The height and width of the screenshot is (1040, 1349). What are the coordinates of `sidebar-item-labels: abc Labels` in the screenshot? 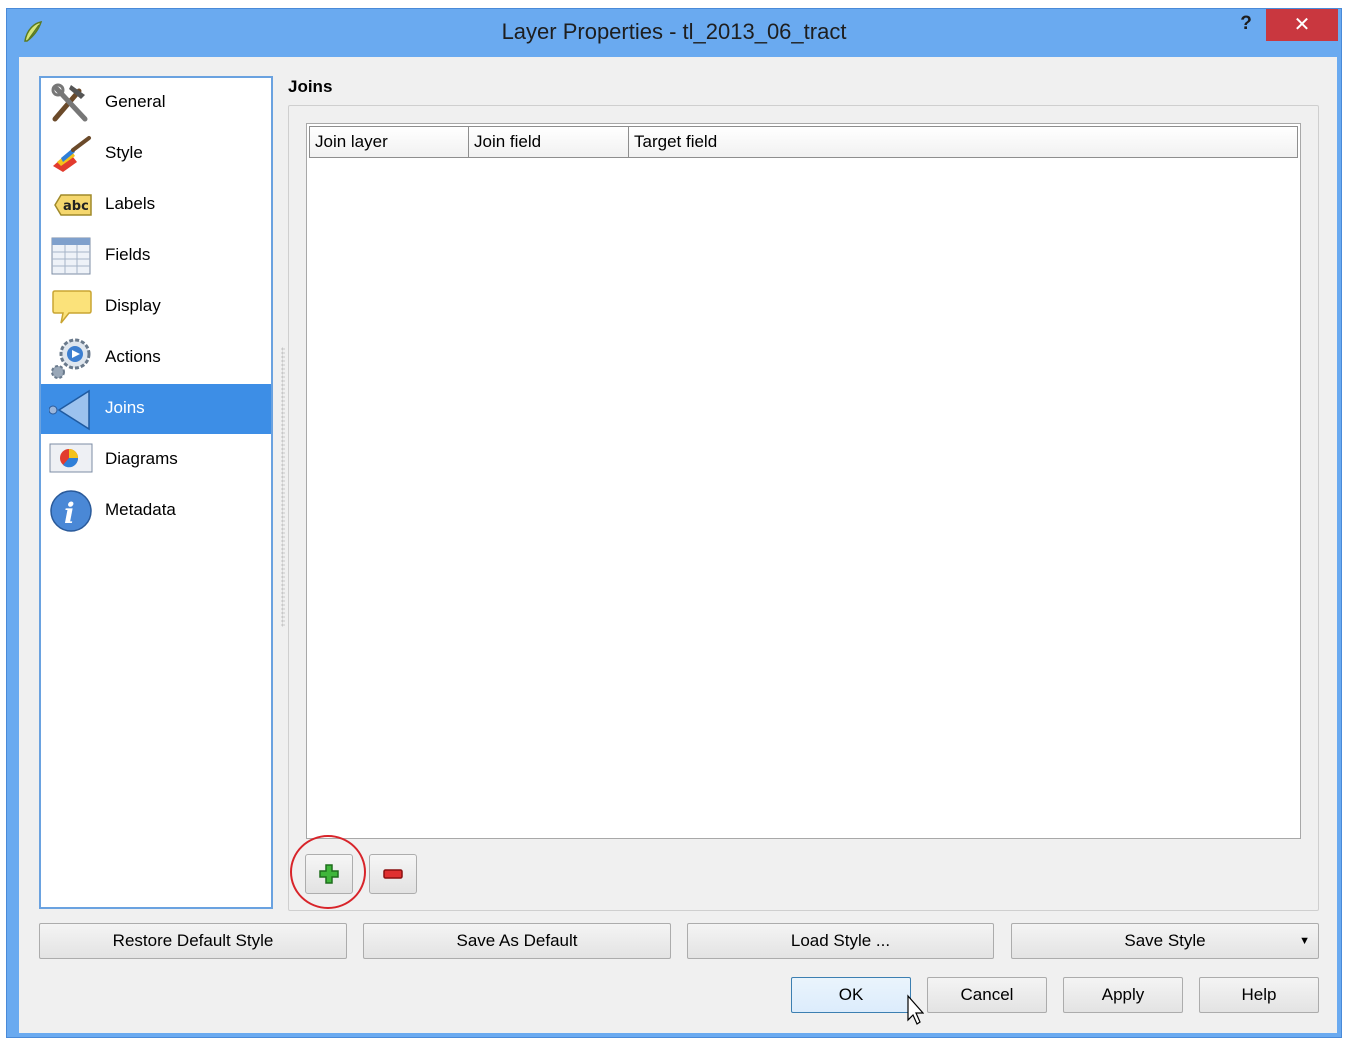 It's located at (156, 205).